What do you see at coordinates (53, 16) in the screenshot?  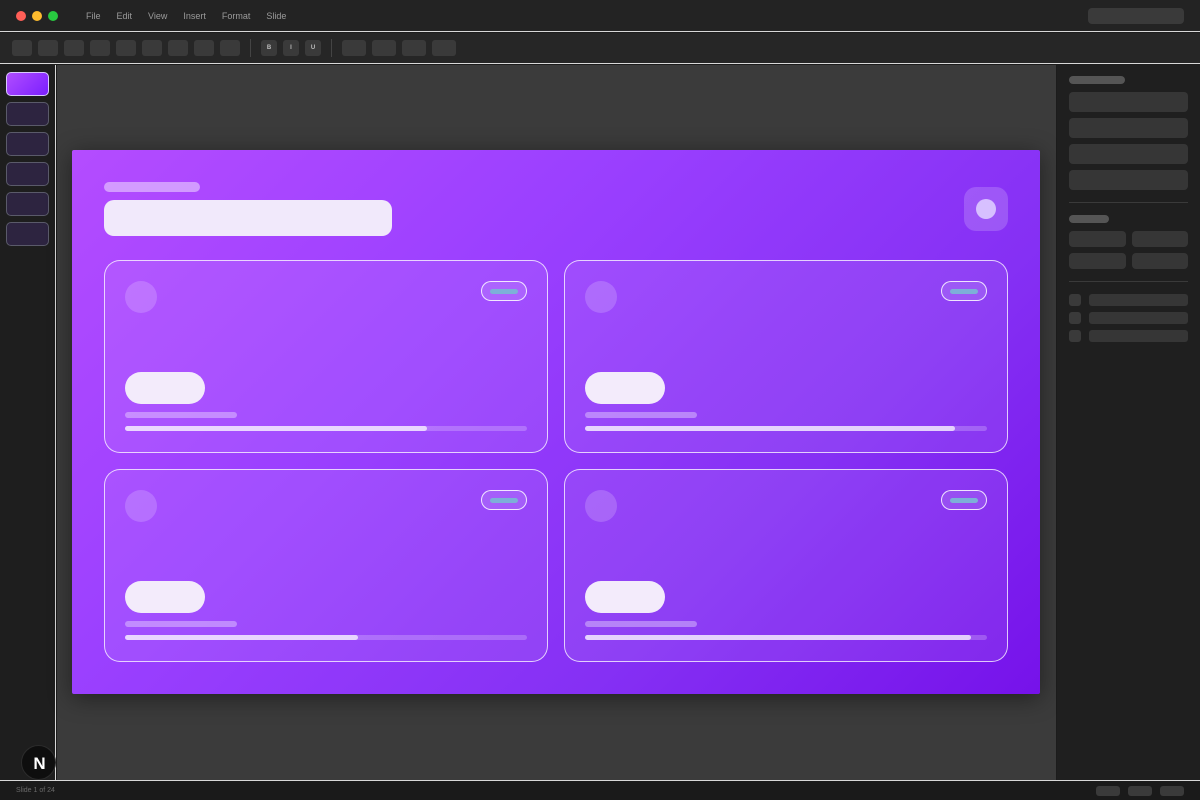 I see `maximize-window-button` at bounding box center [53, 16].